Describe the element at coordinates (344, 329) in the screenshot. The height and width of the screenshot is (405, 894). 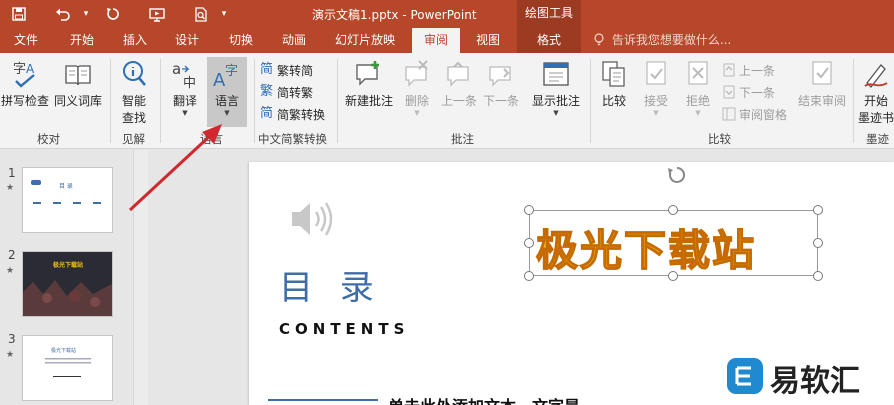
I see `slide-contents-subtitle: CONTENTS` at that location.